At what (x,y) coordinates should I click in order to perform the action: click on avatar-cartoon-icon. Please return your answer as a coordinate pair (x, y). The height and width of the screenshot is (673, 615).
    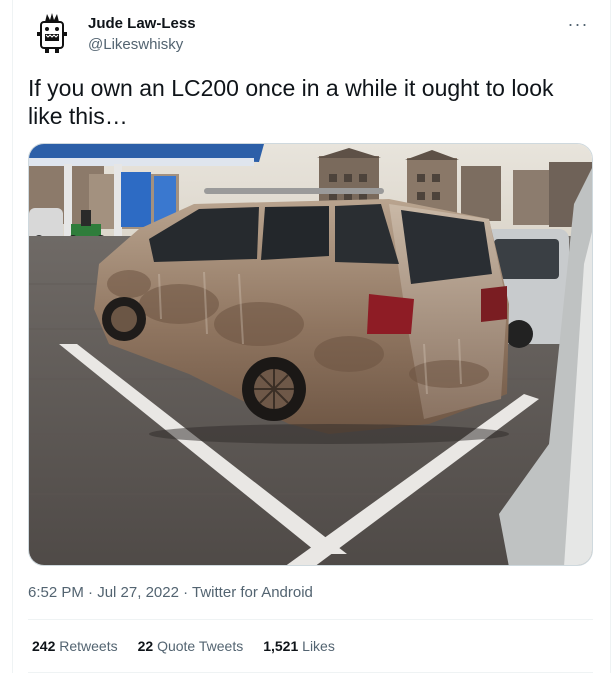
    Looking at the image, I should click on (52, 34).